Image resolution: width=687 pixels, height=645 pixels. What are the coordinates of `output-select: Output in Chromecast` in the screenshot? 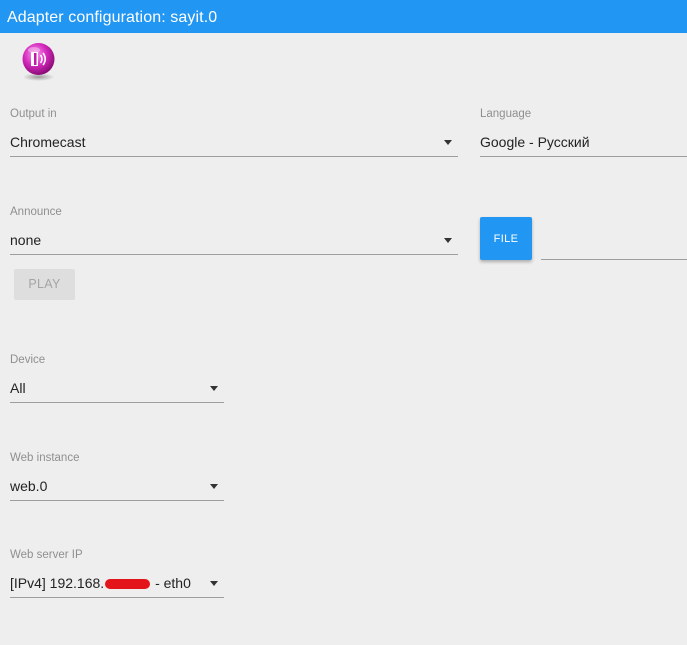 It's located at (234, 136).